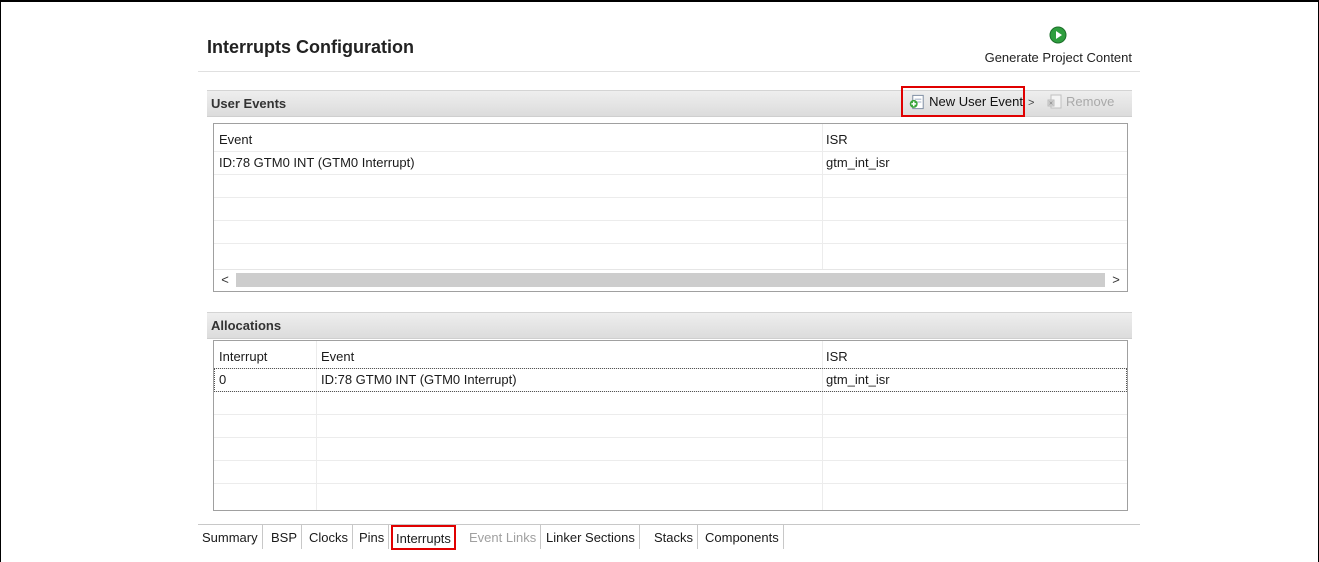  Describe the element at coordinates (285, 537) in the screenshot. I see `tab-bsp: BSP` at that location.